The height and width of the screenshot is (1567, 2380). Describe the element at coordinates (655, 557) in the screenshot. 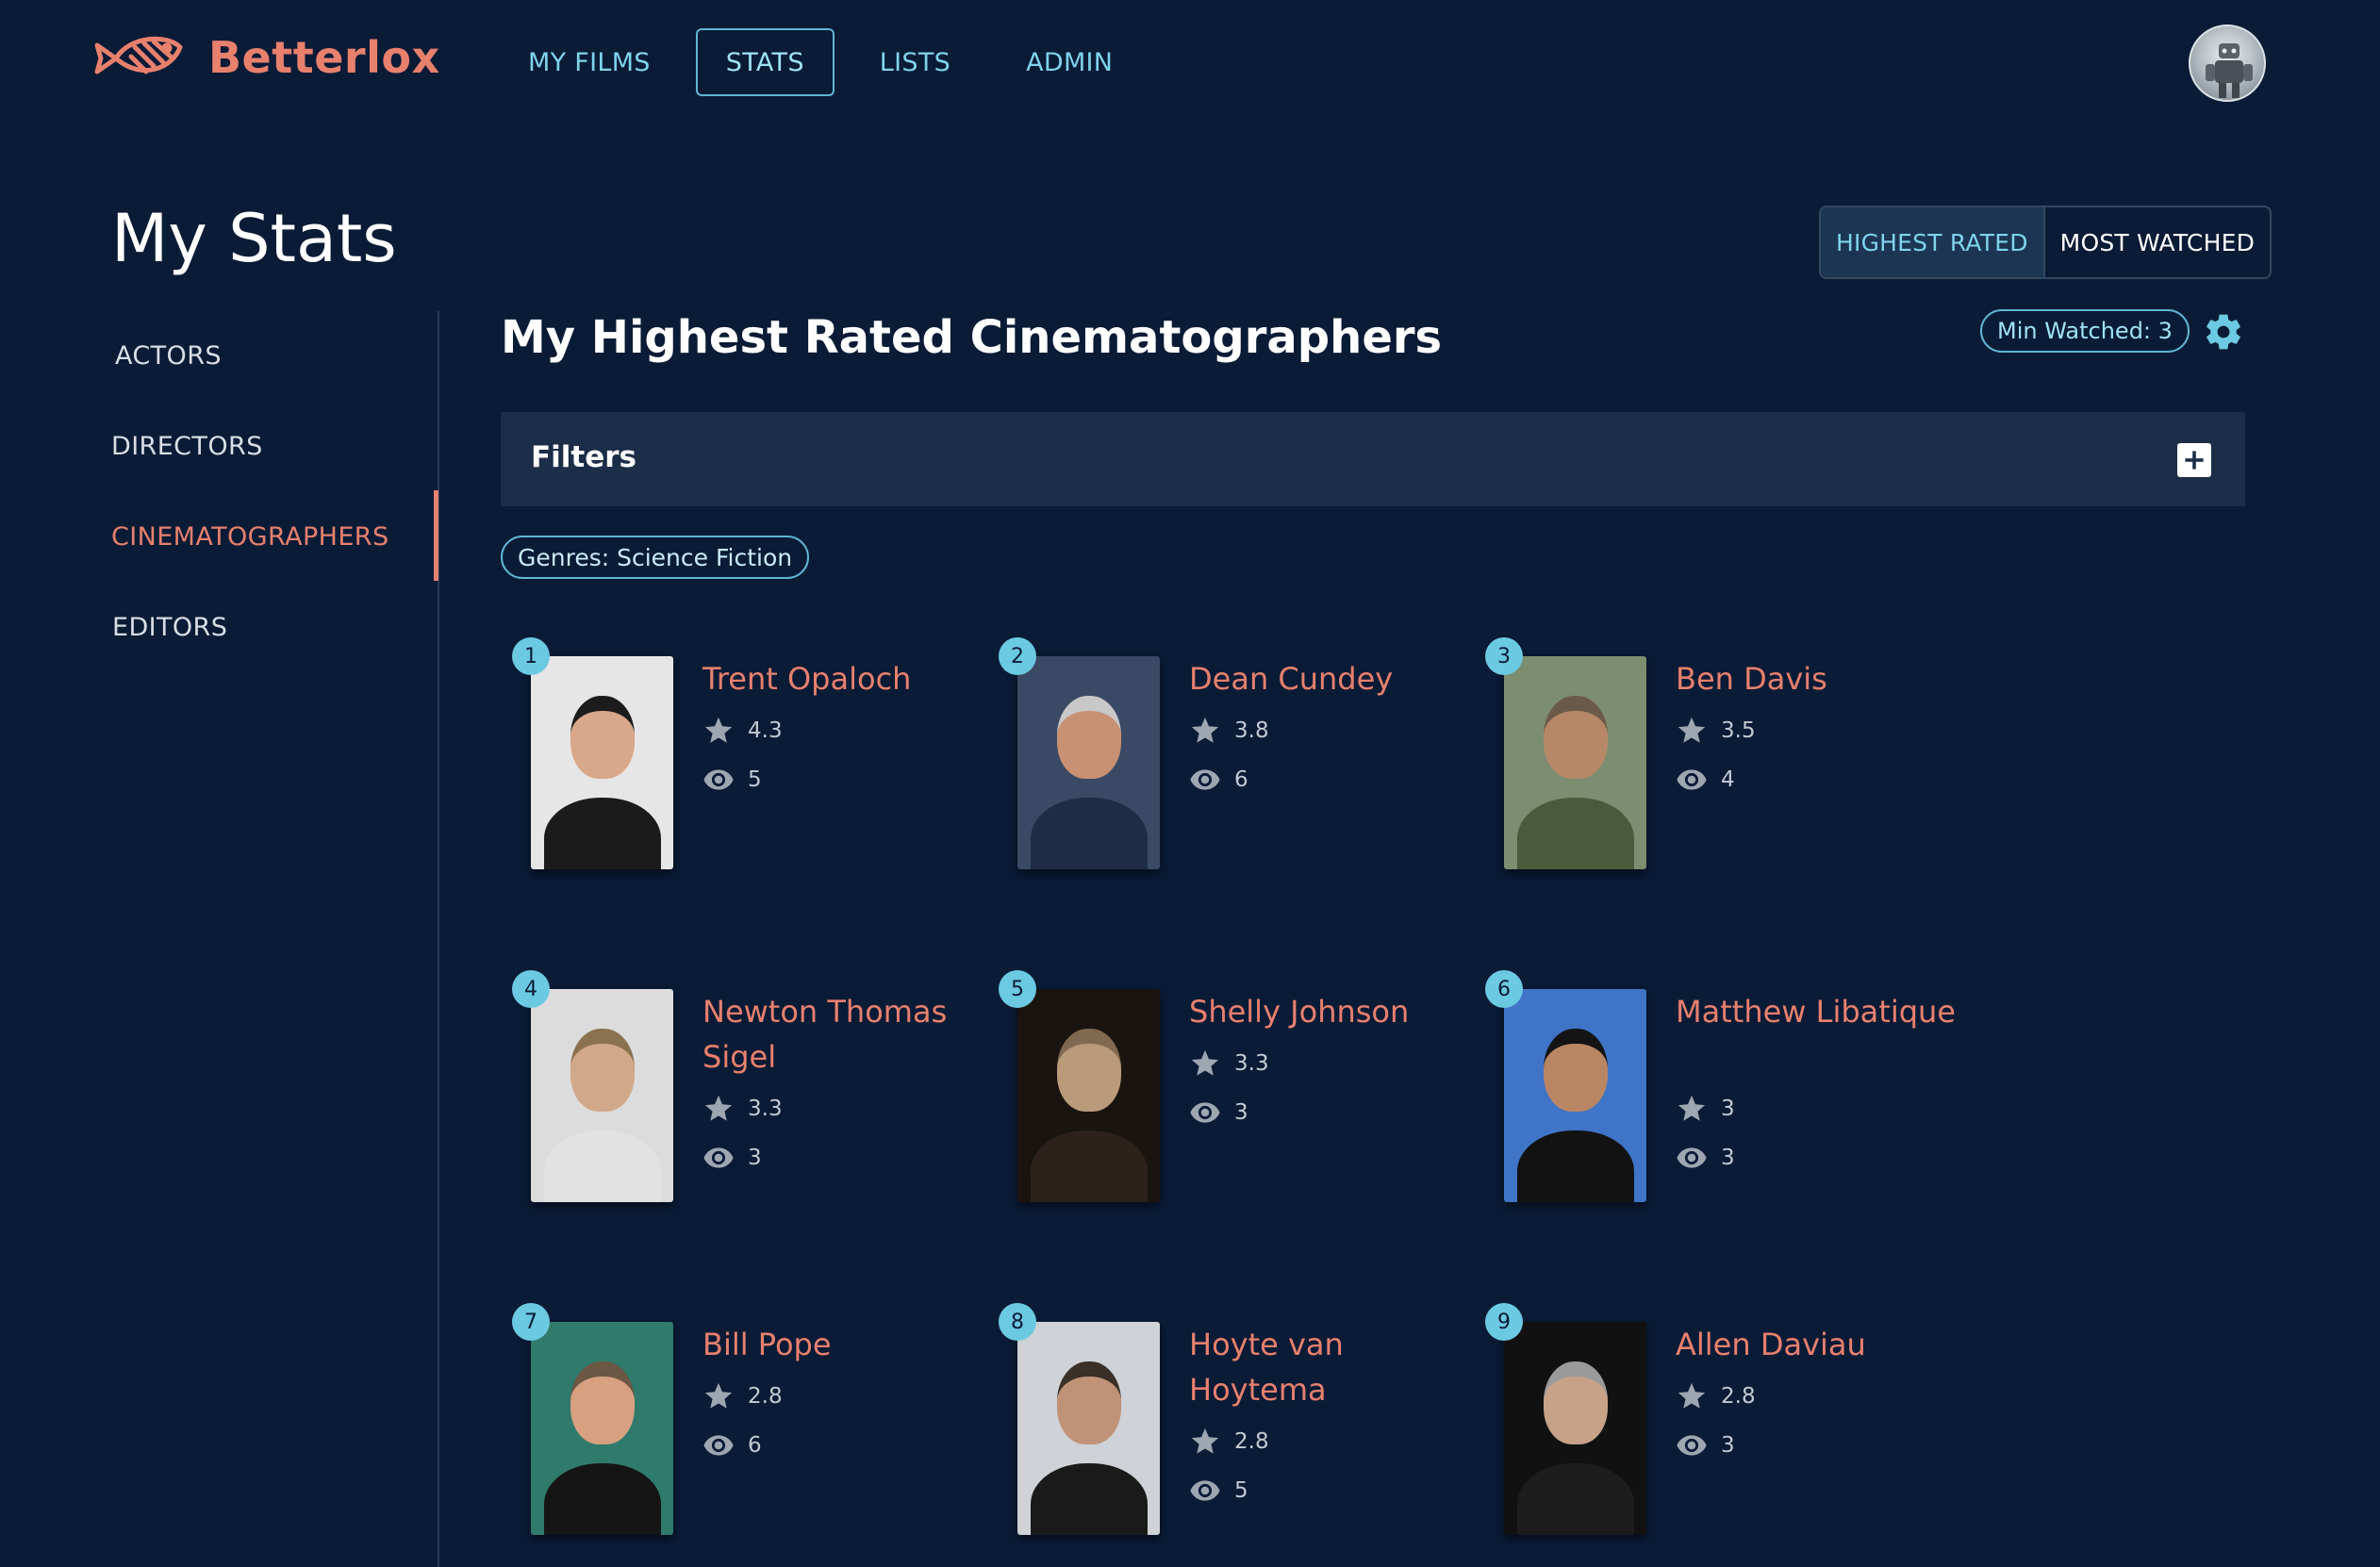

I see `genre-filter-chip: Genres: Science Fiction` at that location.